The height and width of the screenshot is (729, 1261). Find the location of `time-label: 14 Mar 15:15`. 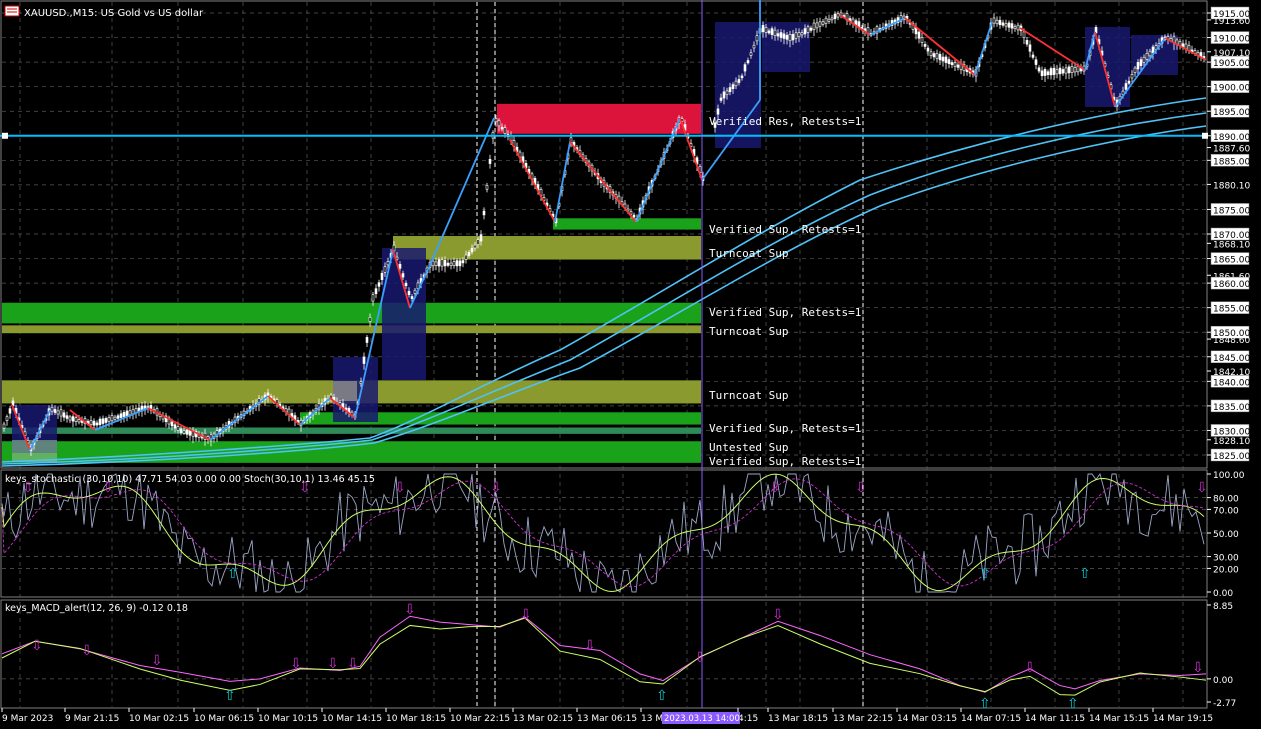

time-label: 14 Mar 15:15 is located at coordinates (1119, 719).